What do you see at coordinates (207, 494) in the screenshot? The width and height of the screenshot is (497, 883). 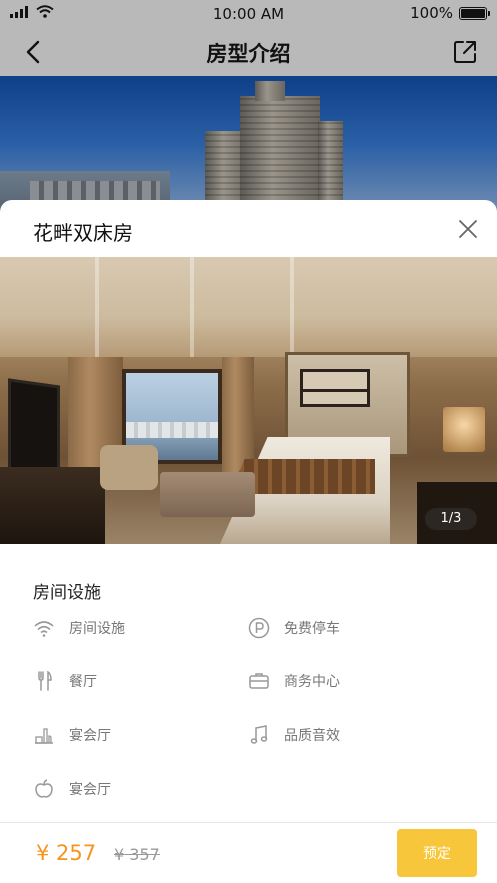 I see `photo-bench` at bounding box center [207, 494].